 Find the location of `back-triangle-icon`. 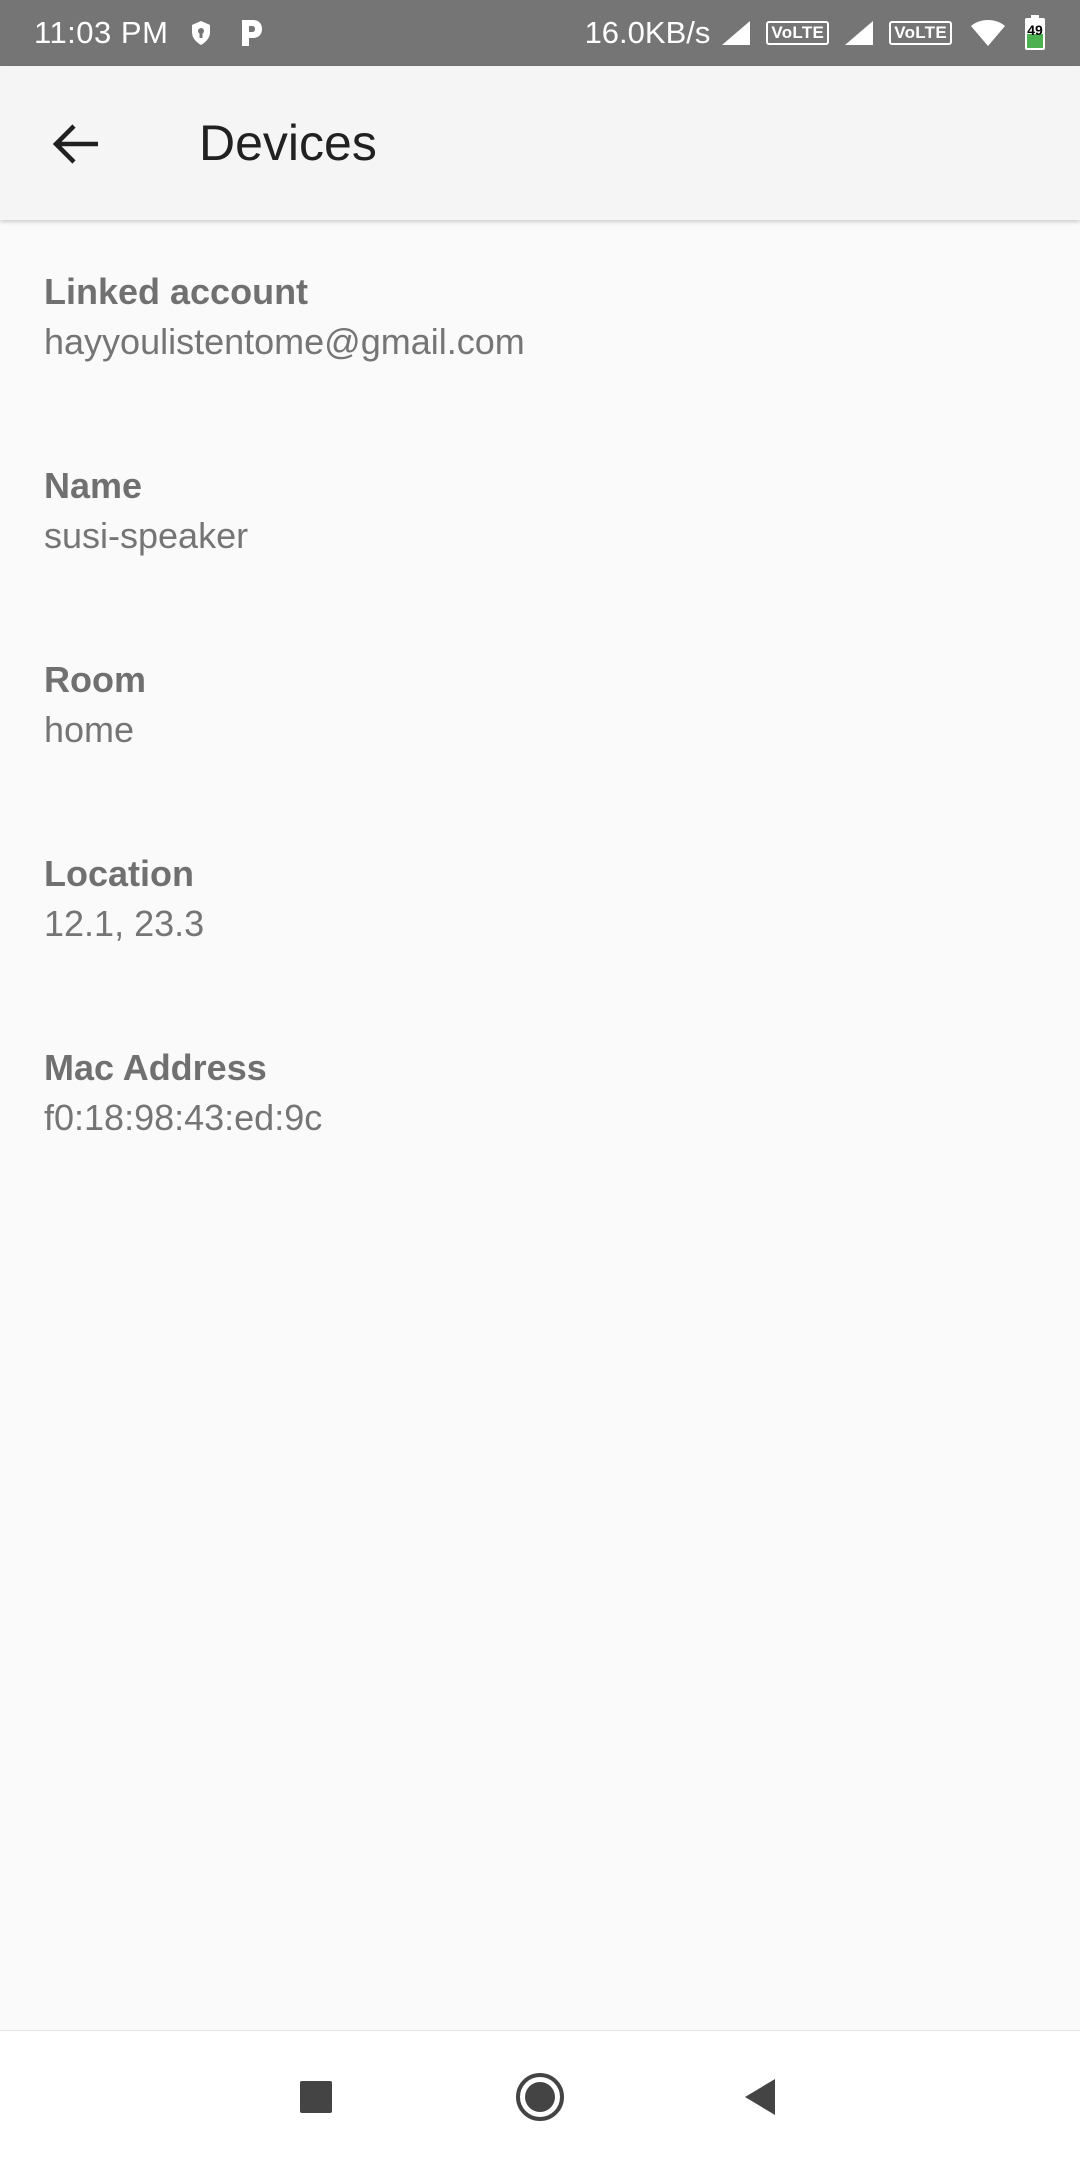

back-triangle-icon is located at coordinates (760, 2097).